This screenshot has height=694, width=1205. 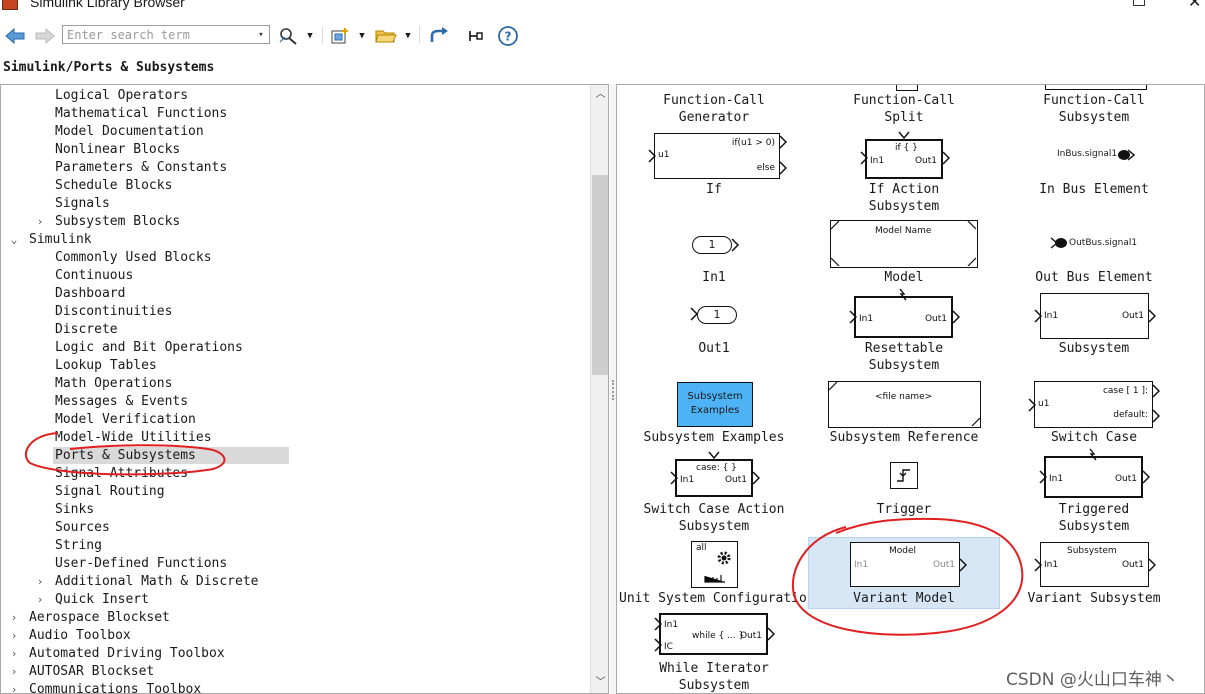 I want to click on scroll-up-icon: ︿, so click(x=599, y=95).